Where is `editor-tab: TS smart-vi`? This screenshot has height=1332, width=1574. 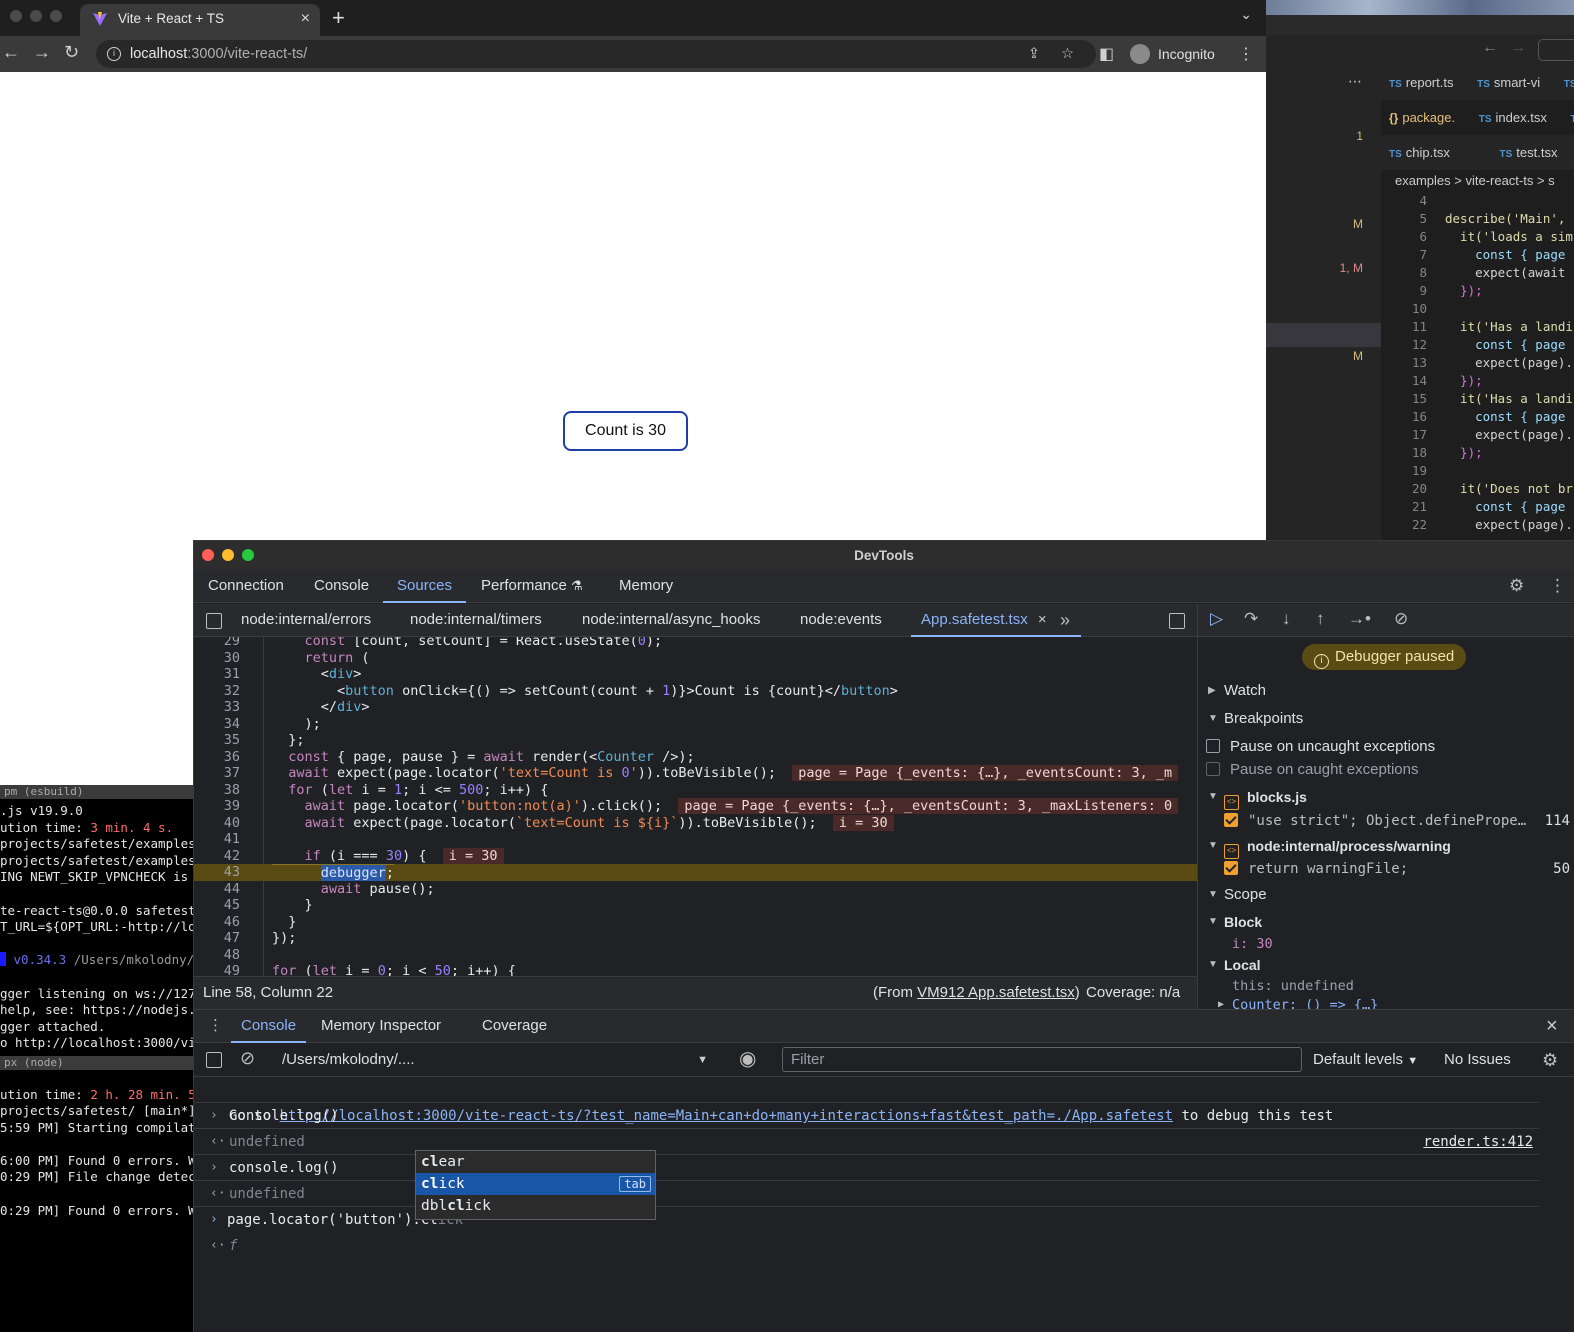 editor-tab: TS smart-vi is located at coordinates (1513, 82).